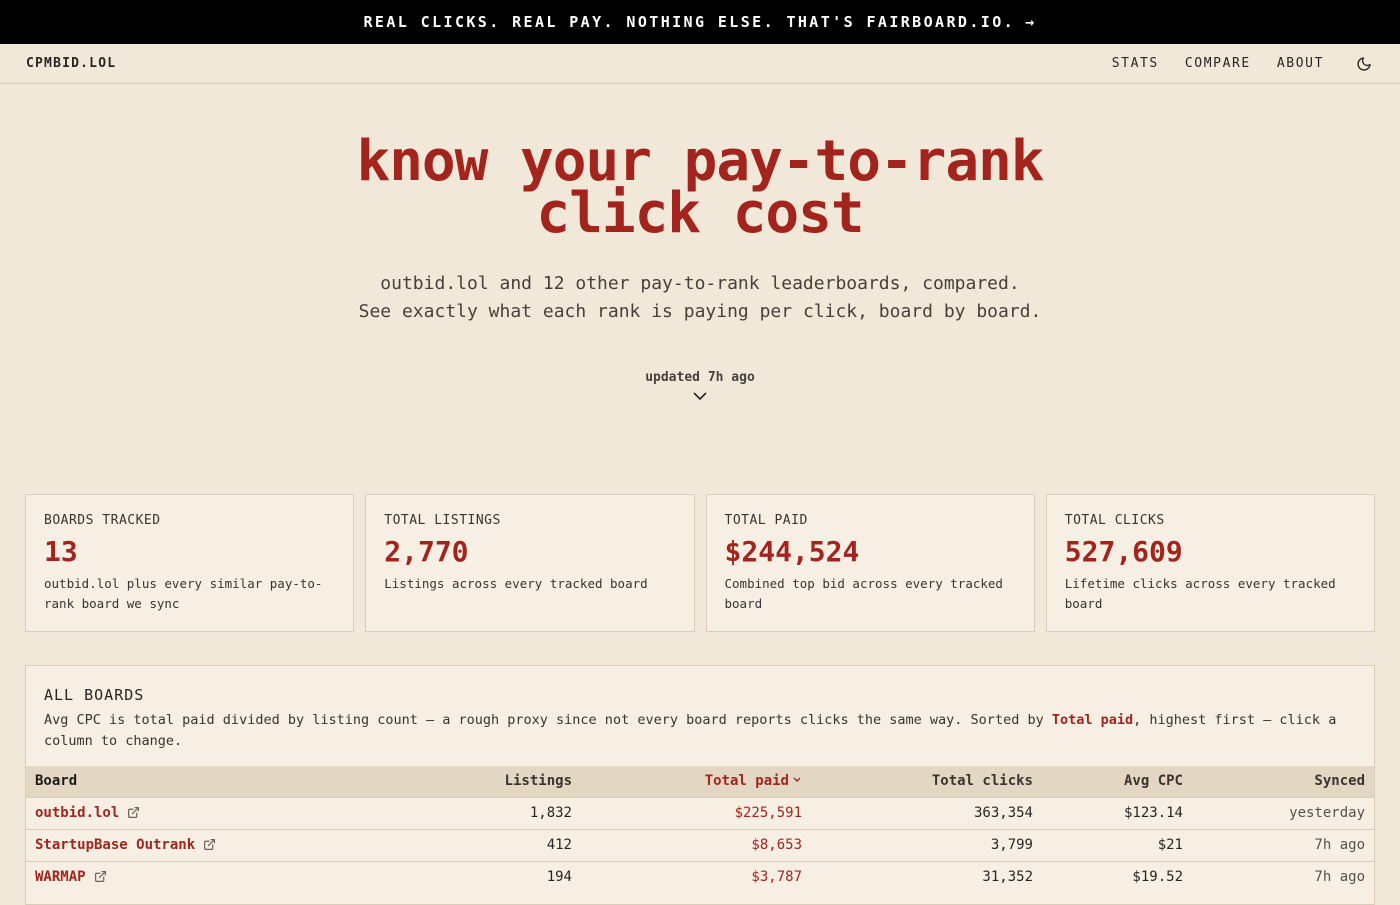 This screenshot has height=905, width=1400. I want to click on board-link: StartupBase Outrank, so click(115, 845).